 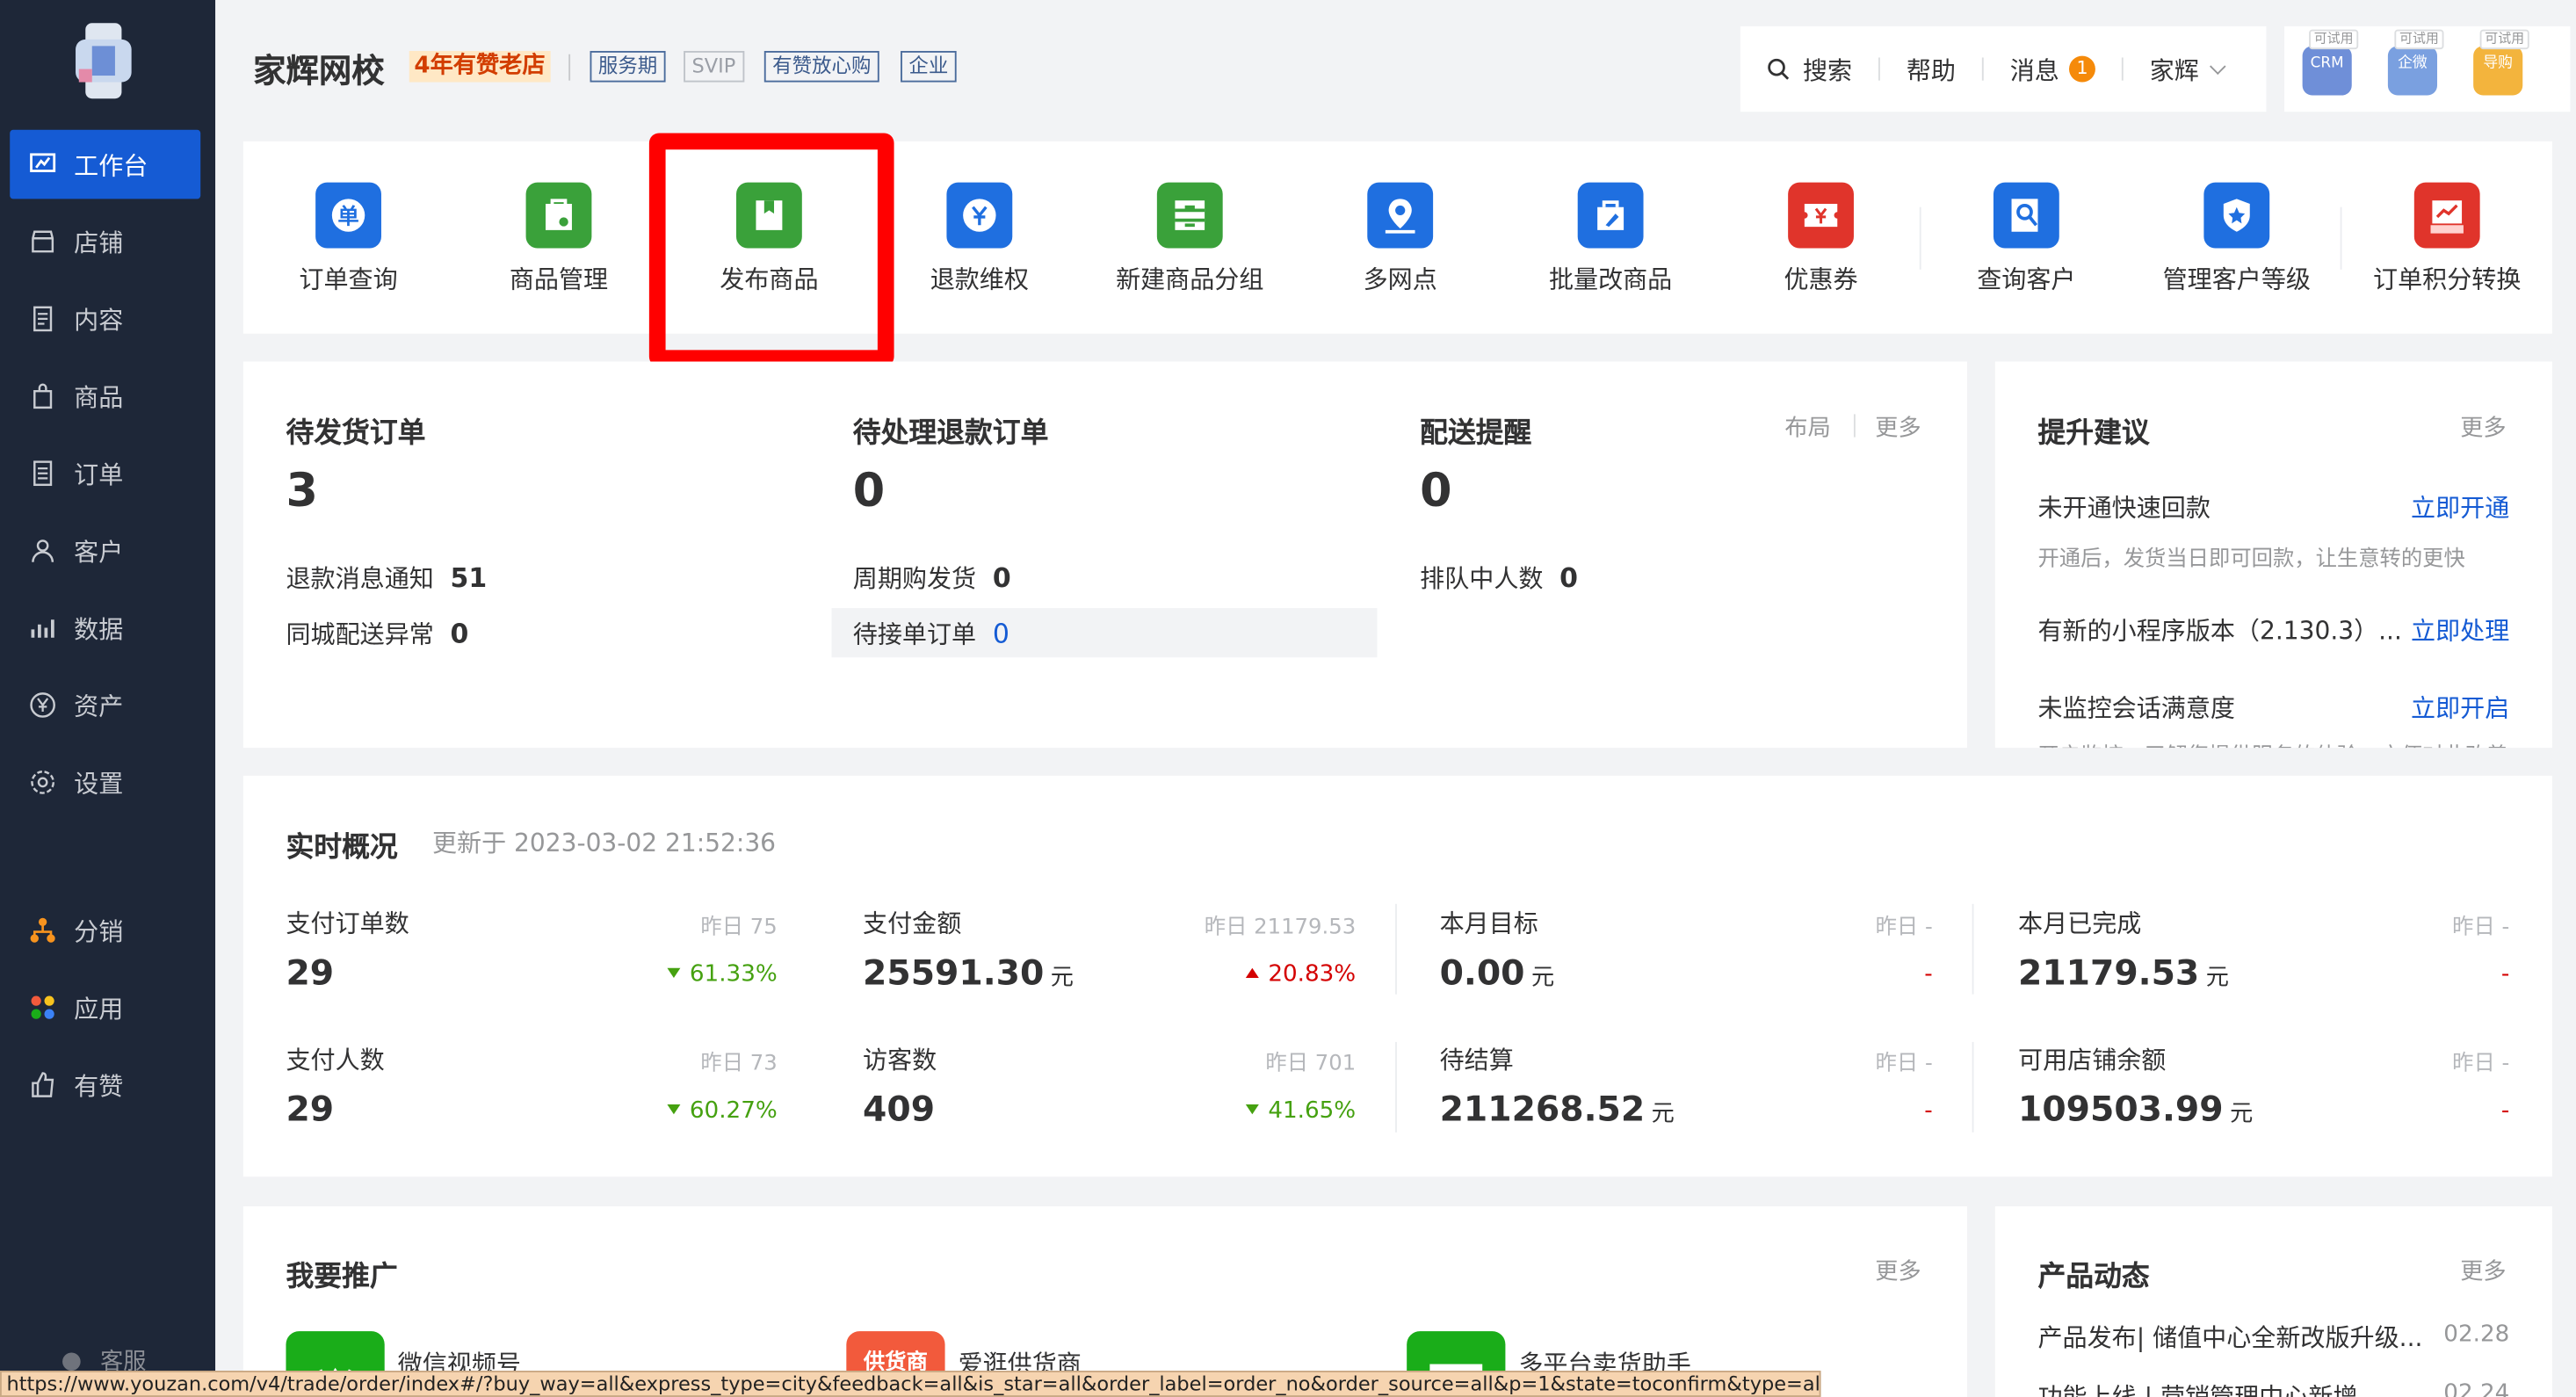 What do you see at coordinates (43, 1008) in the screenshot?
I see `apps-icon` at bounding box center [43, 1008].